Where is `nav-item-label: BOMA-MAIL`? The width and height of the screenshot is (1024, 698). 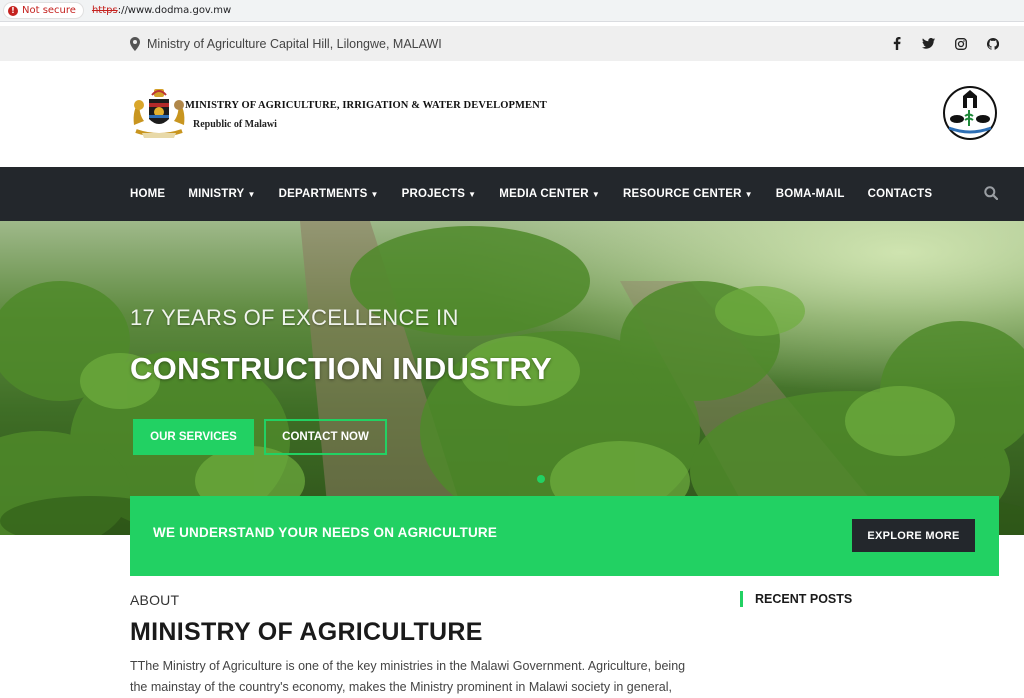 nav-item-label: BOMA-MAIL is located at coordinates (810, 194).